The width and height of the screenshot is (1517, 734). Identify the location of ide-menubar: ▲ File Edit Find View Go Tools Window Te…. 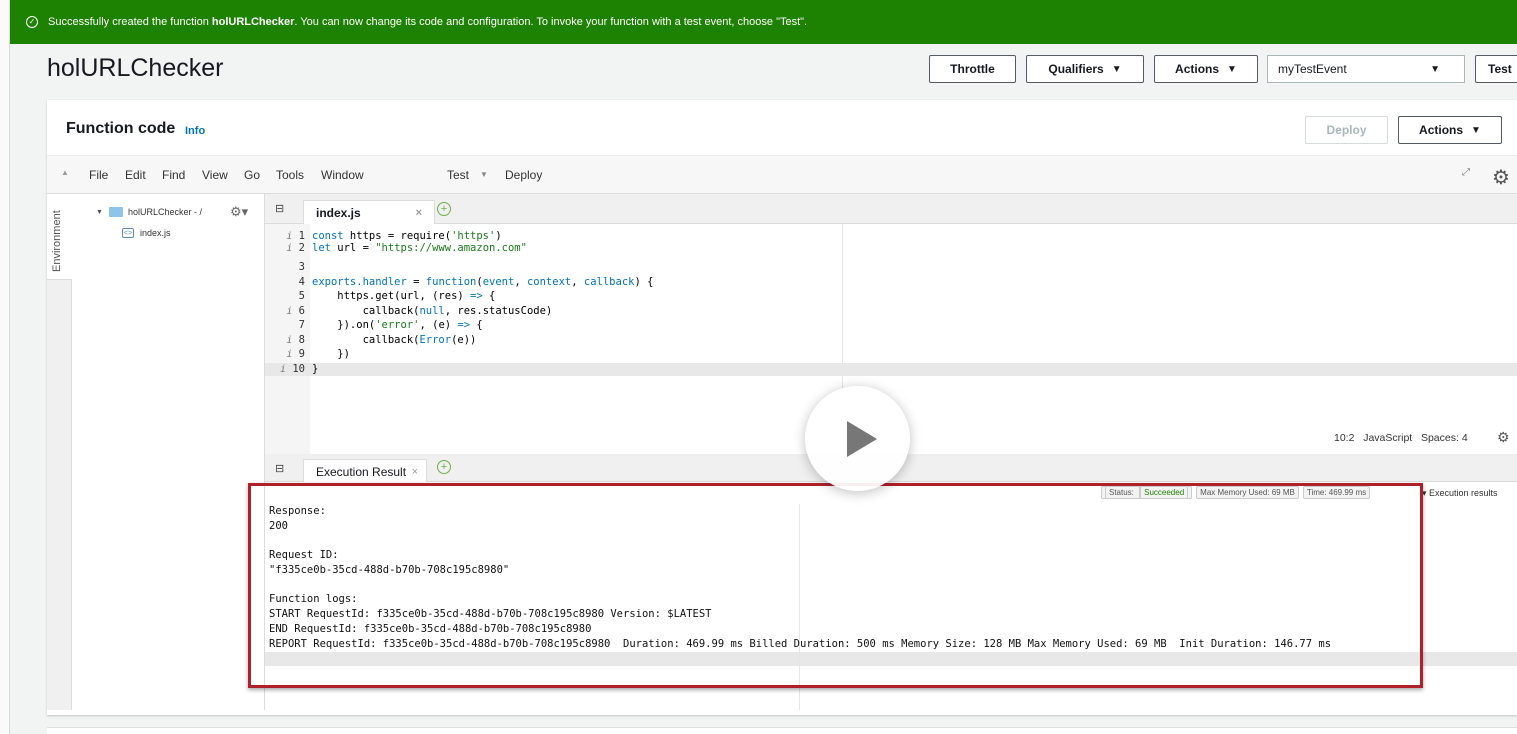
(782, 175).